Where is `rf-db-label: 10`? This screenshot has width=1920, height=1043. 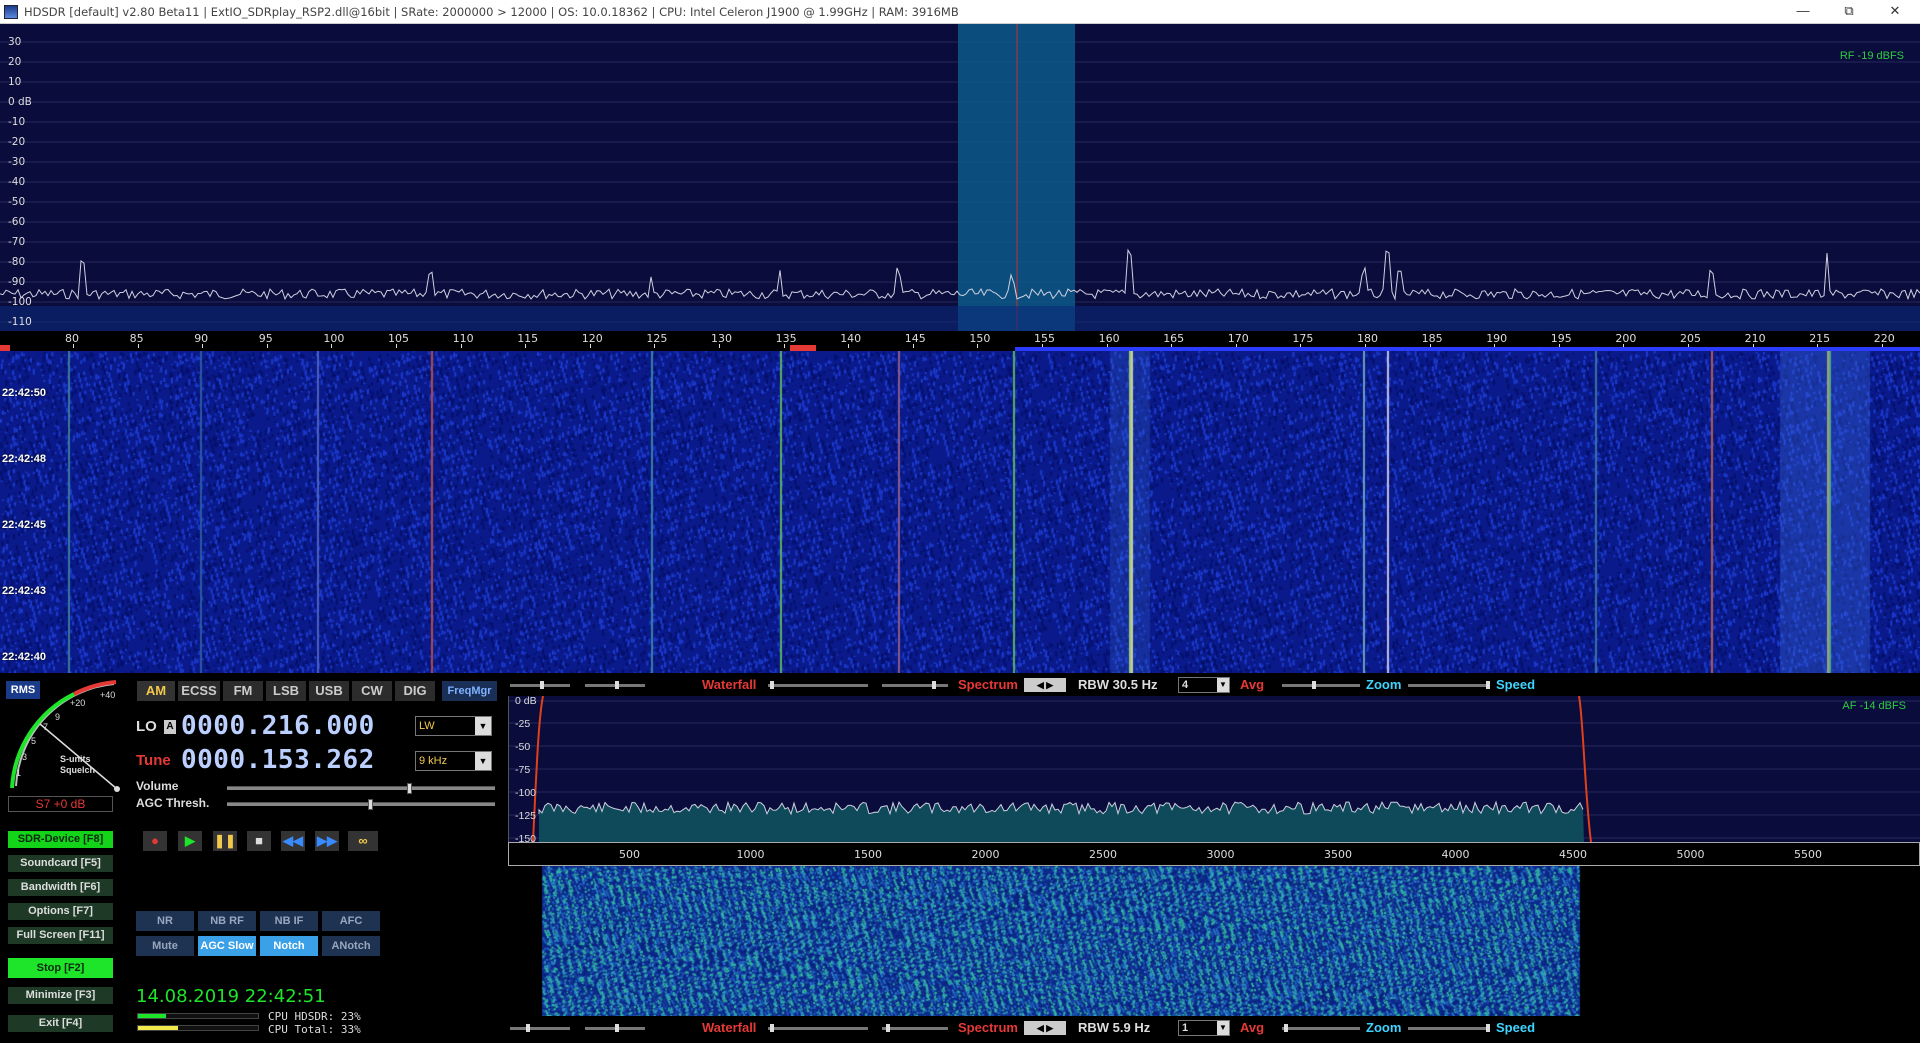 rf-db-label: 10 is located at coordinates (15, 82).